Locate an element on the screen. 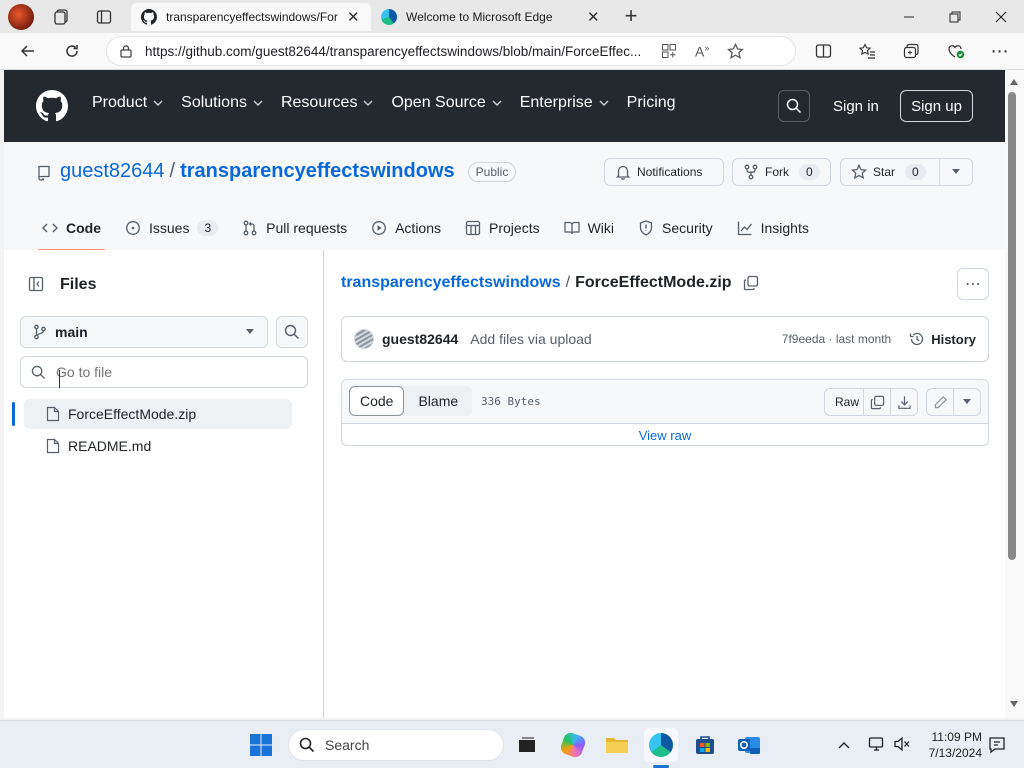 The image size is (1024, 768). nav-pricing: Pricing is located at coordinates (651, 103).